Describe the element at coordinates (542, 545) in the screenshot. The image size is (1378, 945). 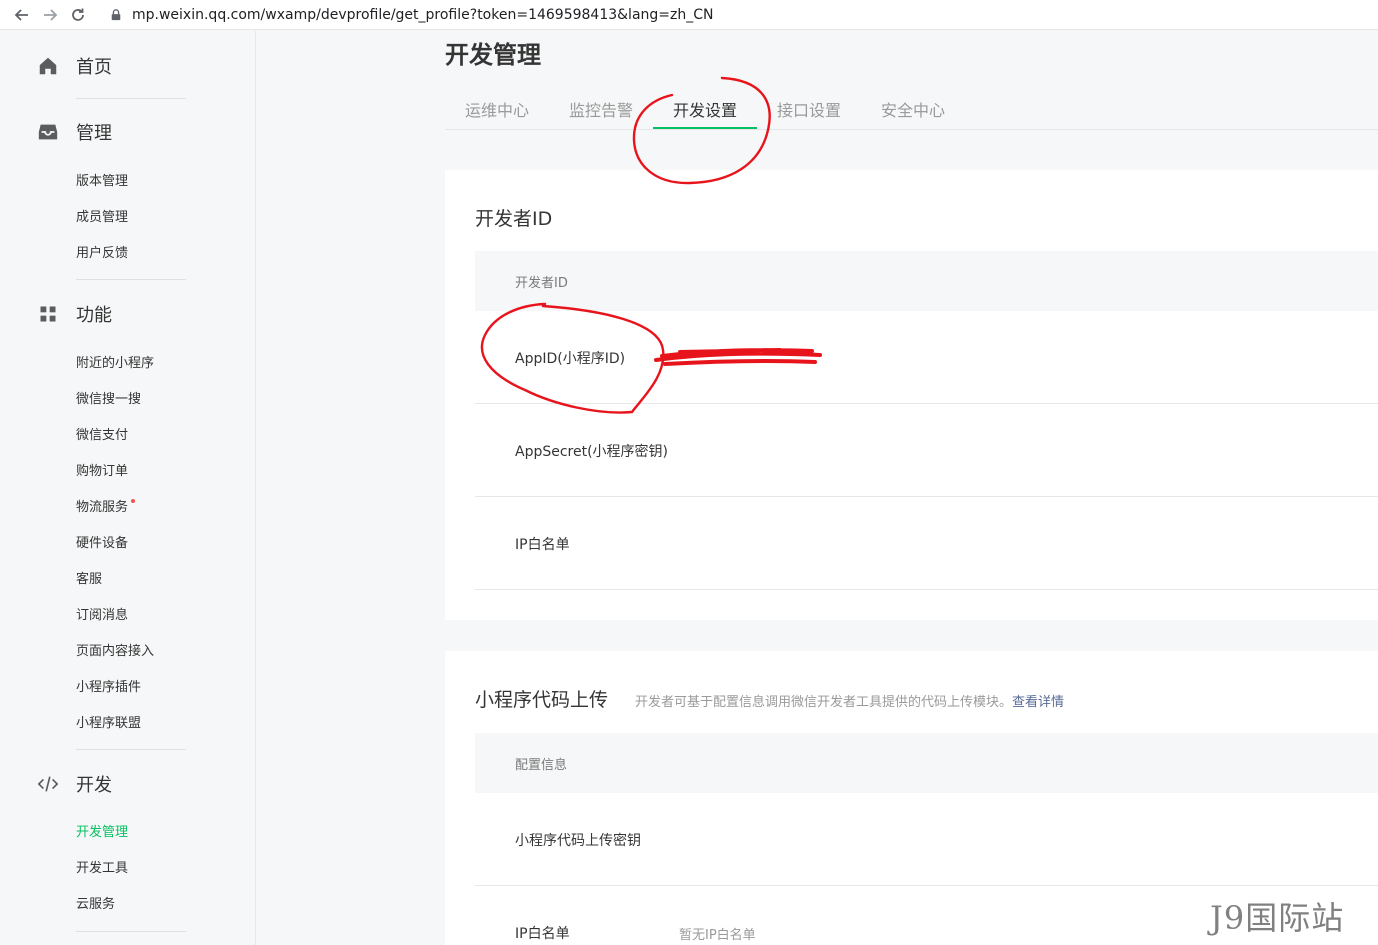
I see `ip-whitelist-label: IP白名单` at that location.